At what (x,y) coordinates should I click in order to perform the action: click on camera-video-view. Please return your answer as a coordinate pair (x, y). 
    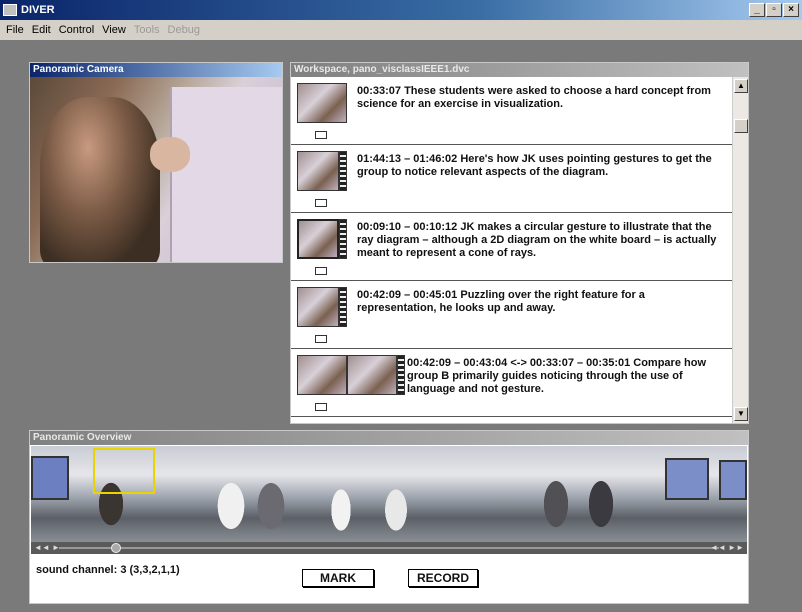
    Looking at the image, I should click on (156, 169).